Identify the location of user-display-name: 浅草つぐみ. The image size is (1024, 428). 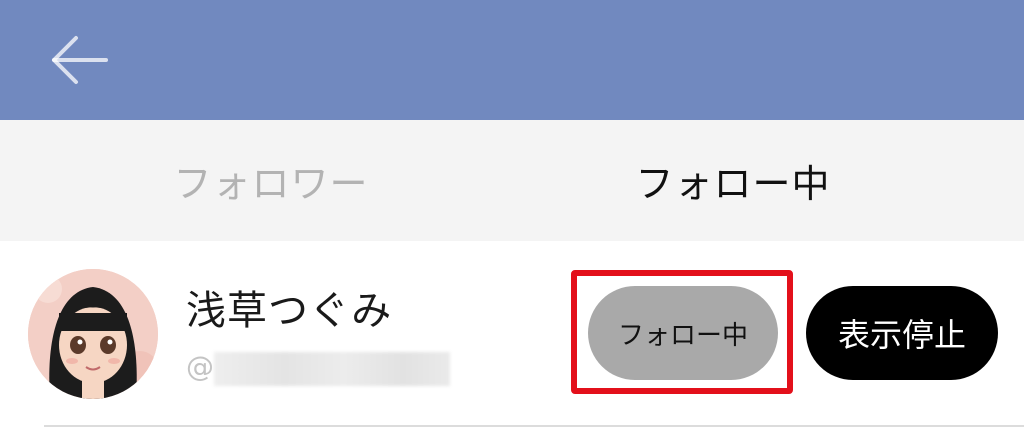
(289, 311).